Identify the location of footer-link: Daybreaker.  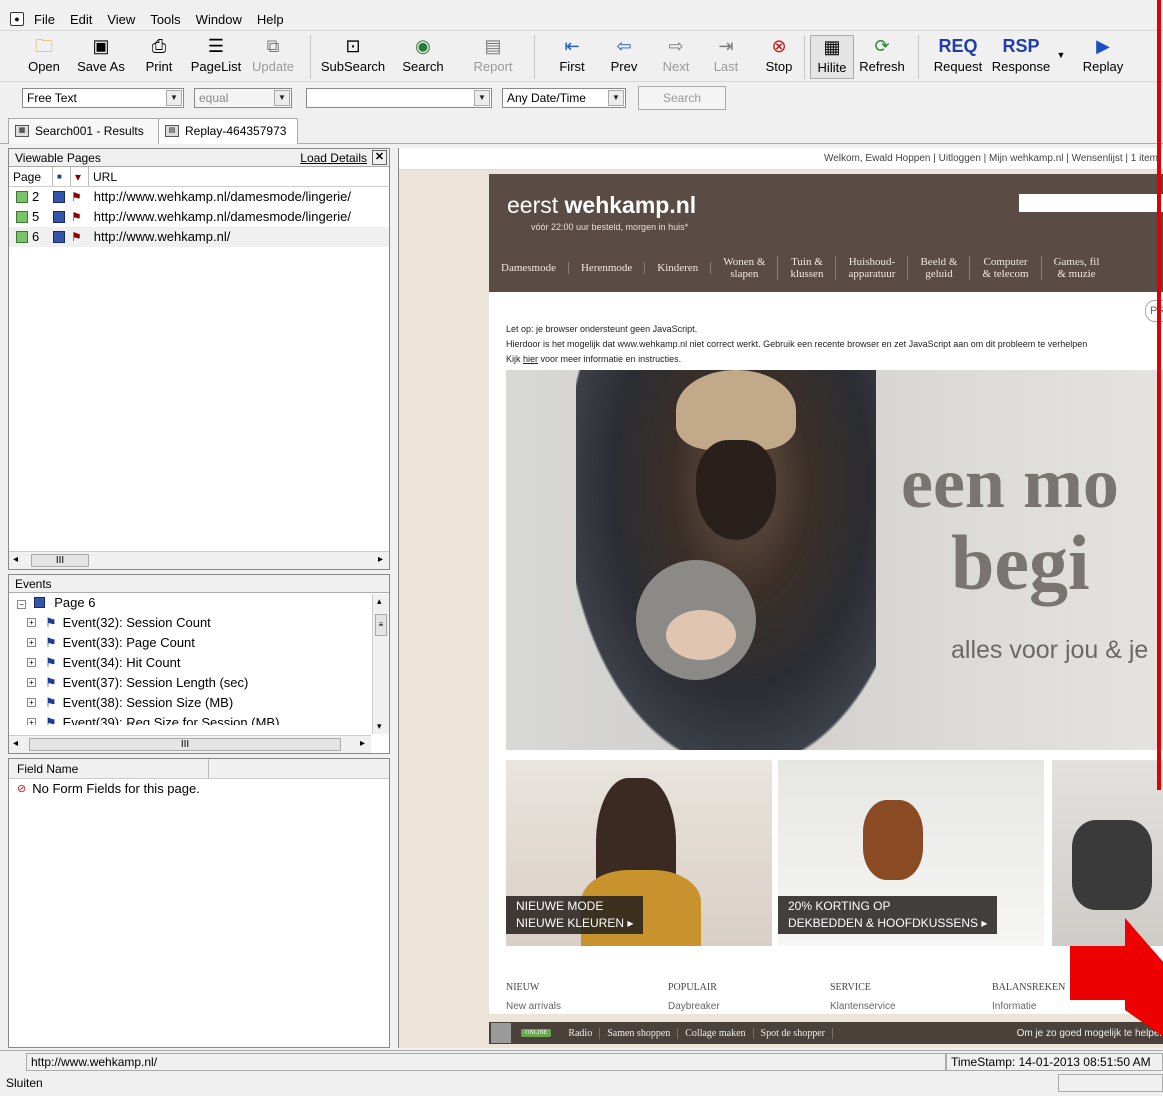
(694, 1006).